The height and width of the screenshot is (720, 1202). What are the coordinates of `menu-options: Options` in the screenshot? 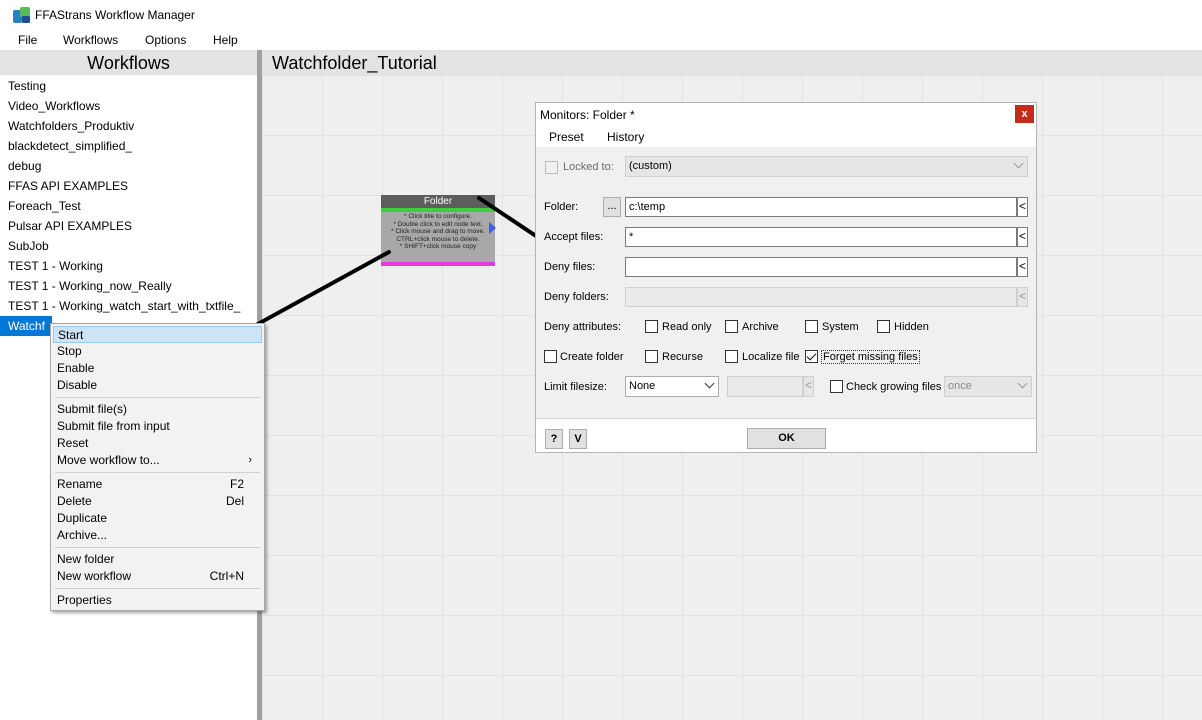 It's located at (165, 40).